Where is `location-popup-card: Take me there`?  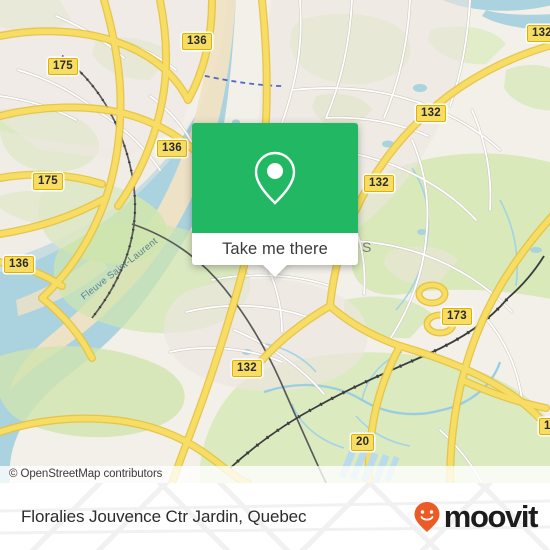 location-popup-card: Take me there is located at coordinates (275, 200).